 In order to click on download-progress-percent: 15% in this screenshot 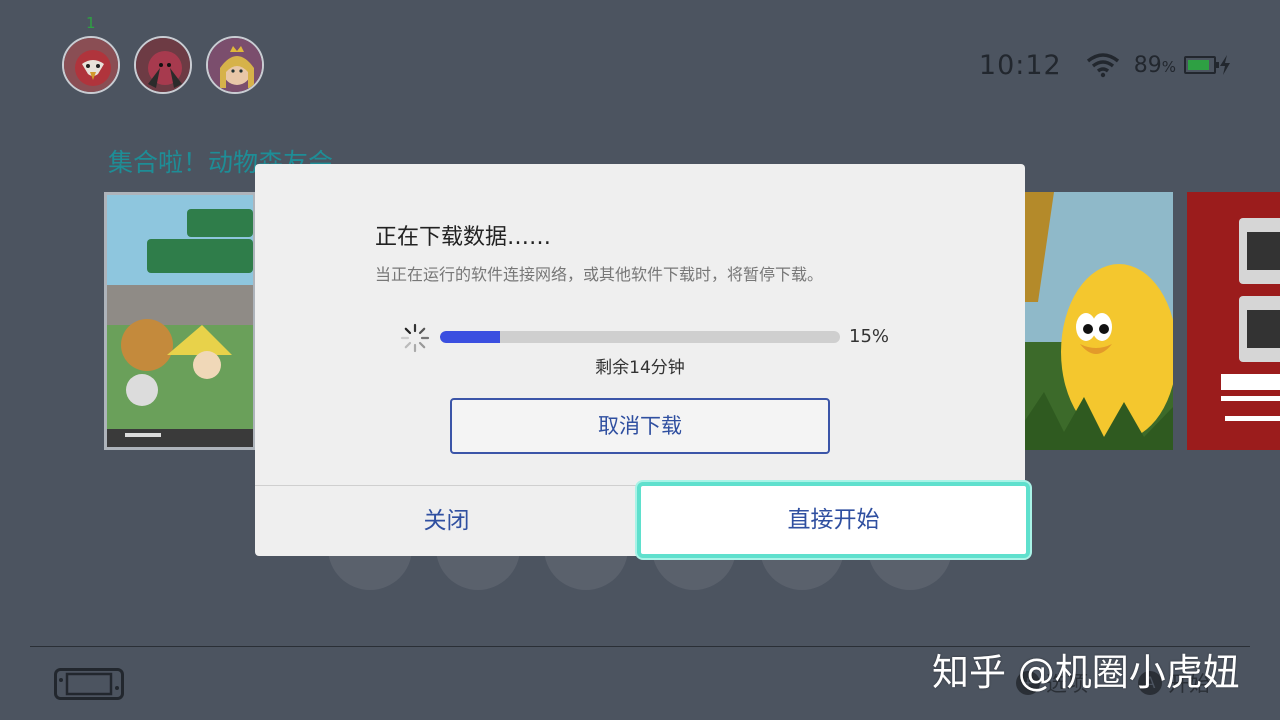, I will do `click(869, 336)`.